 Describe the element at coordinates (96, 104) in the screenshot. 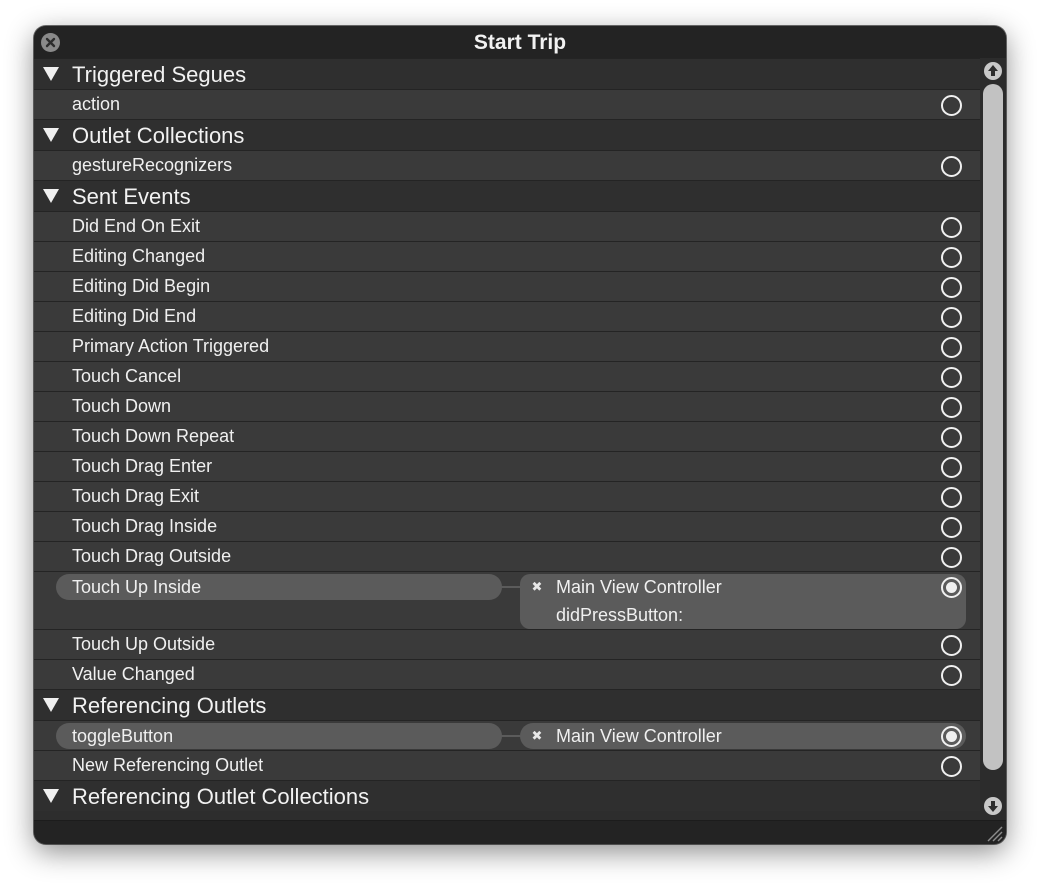

I see `connection-label: action` at that location.